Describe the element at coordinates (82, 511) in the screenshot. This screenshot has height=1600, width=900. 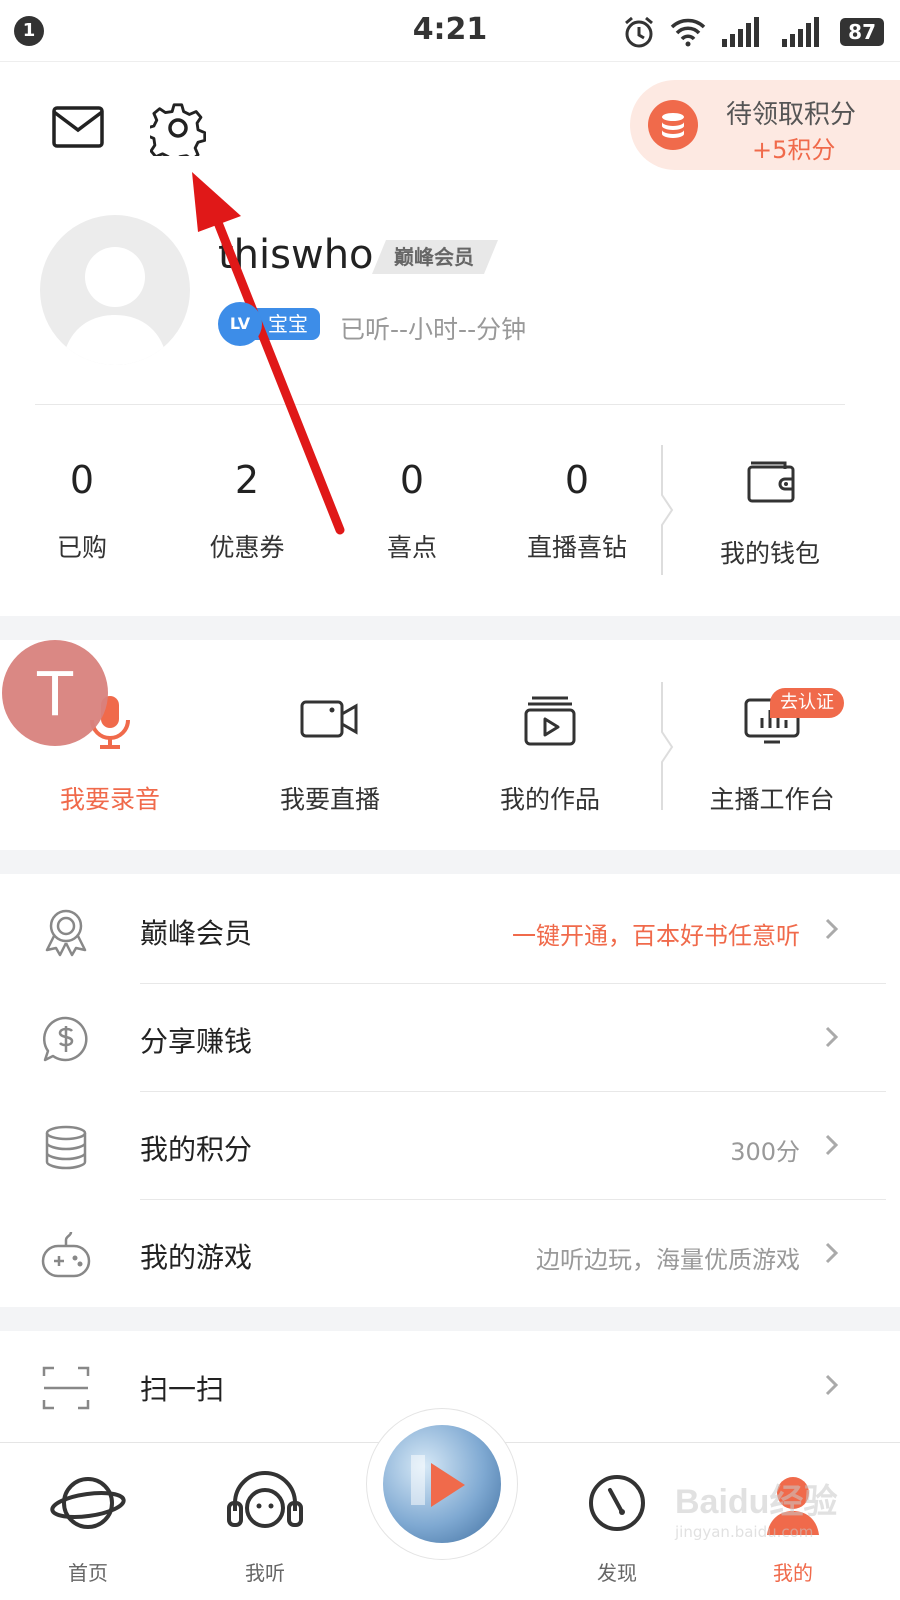
I see `stat-purchased: 0 已购` at that location.